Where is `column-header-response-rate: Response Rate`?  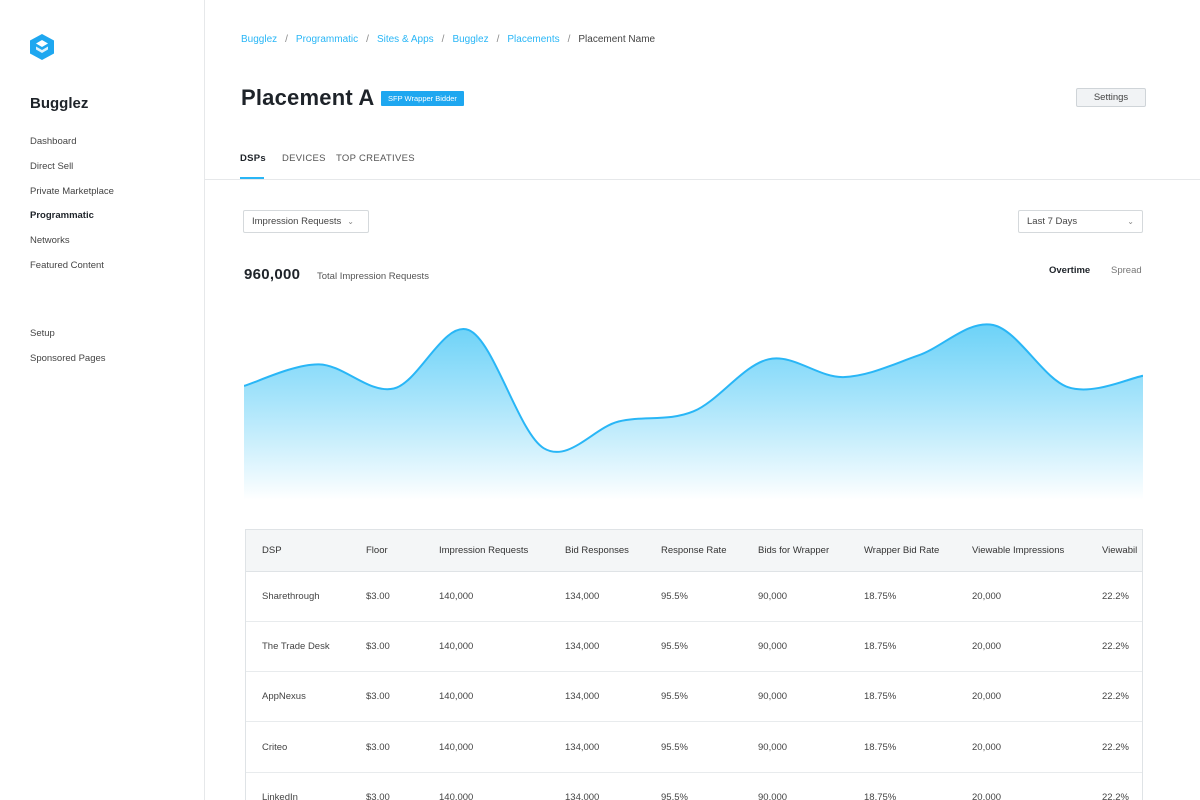 column-header-response-rate: Response Rate is located at coordinates (693, 551).